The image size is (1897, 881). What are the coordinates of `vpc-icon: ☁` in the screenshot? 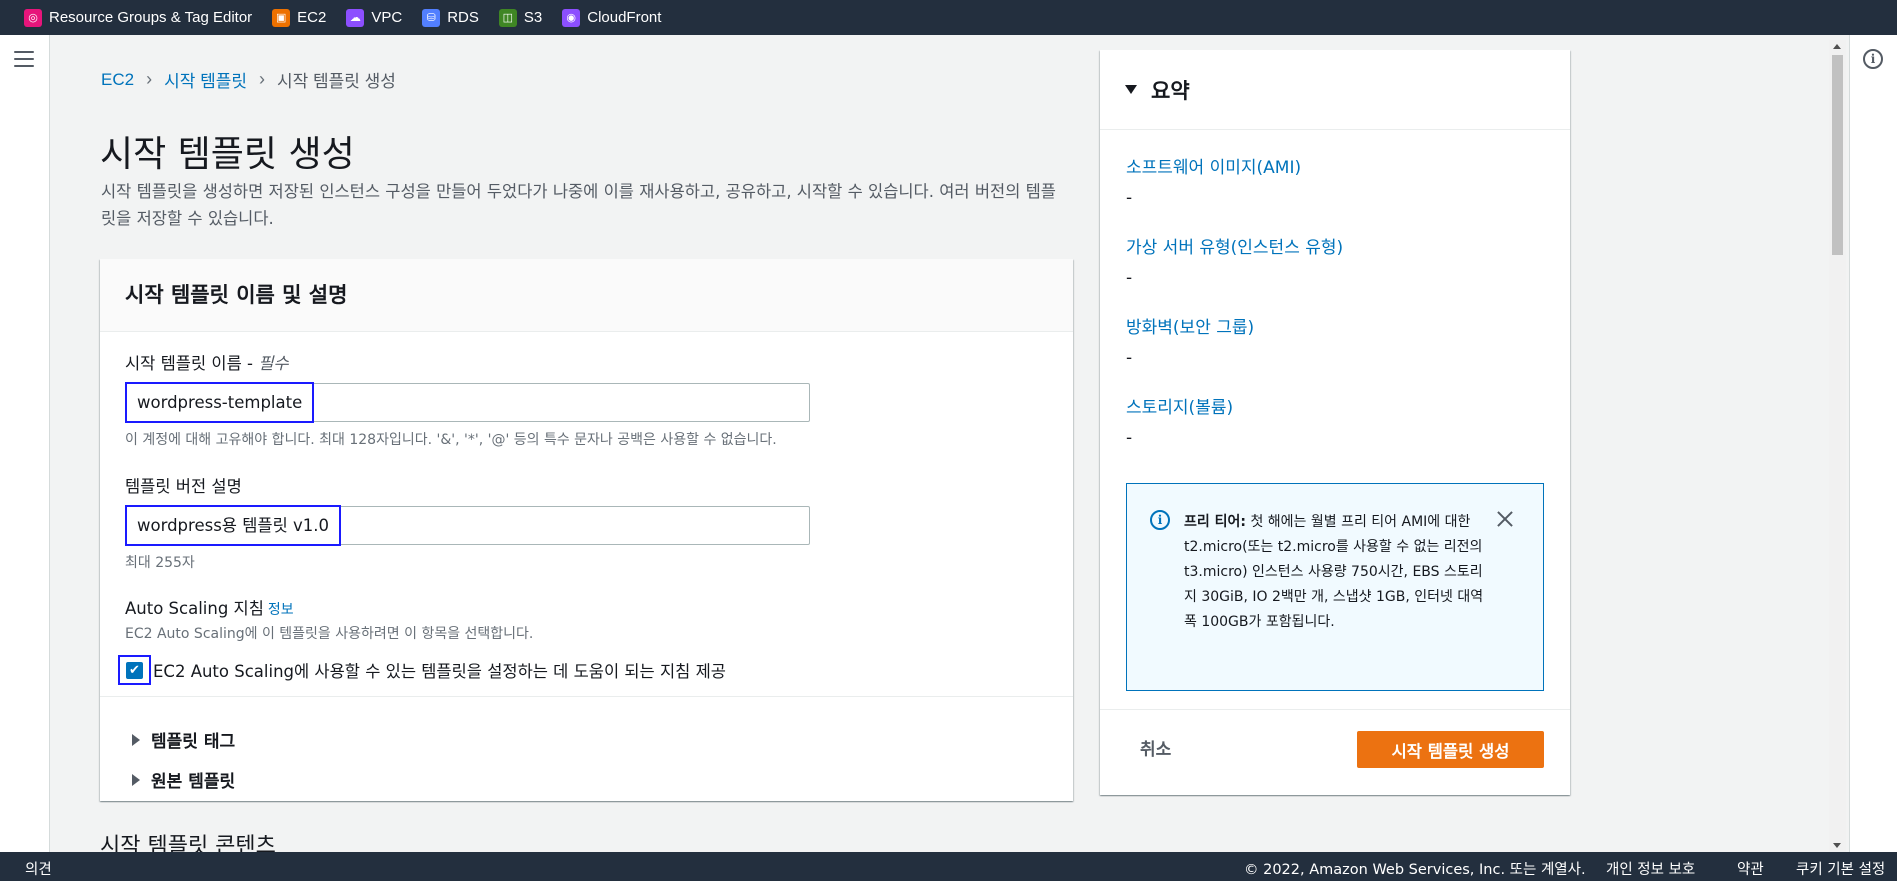 It's located at (355, 17).